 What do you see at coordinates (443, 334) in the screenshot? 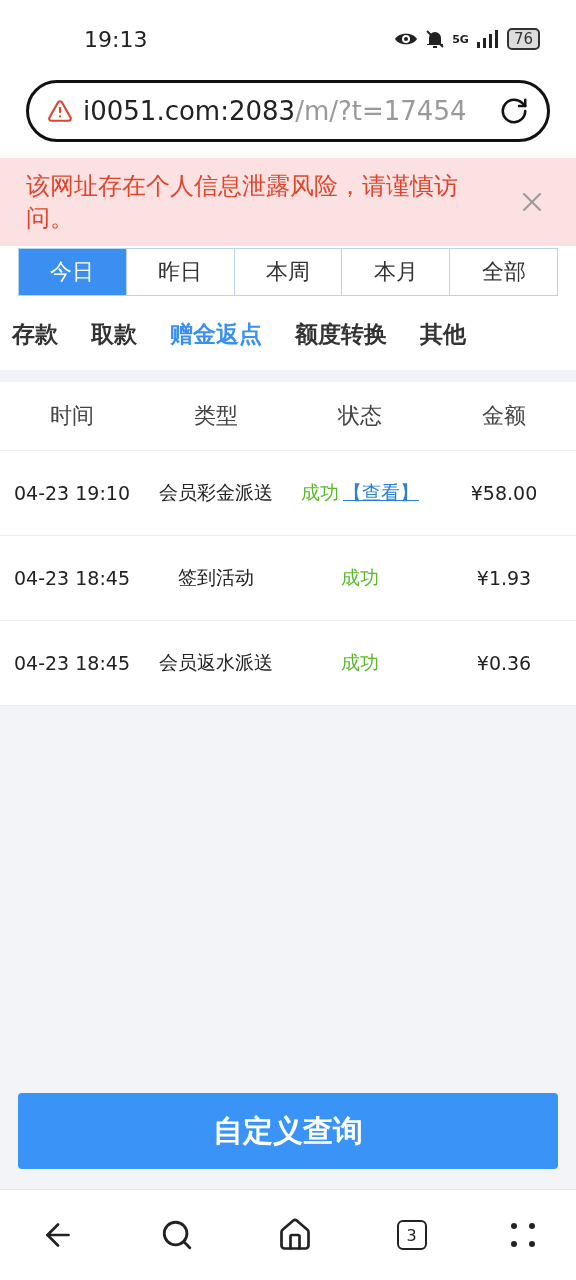
I see `category-tab: 其他` at bounding box center [443, 334].